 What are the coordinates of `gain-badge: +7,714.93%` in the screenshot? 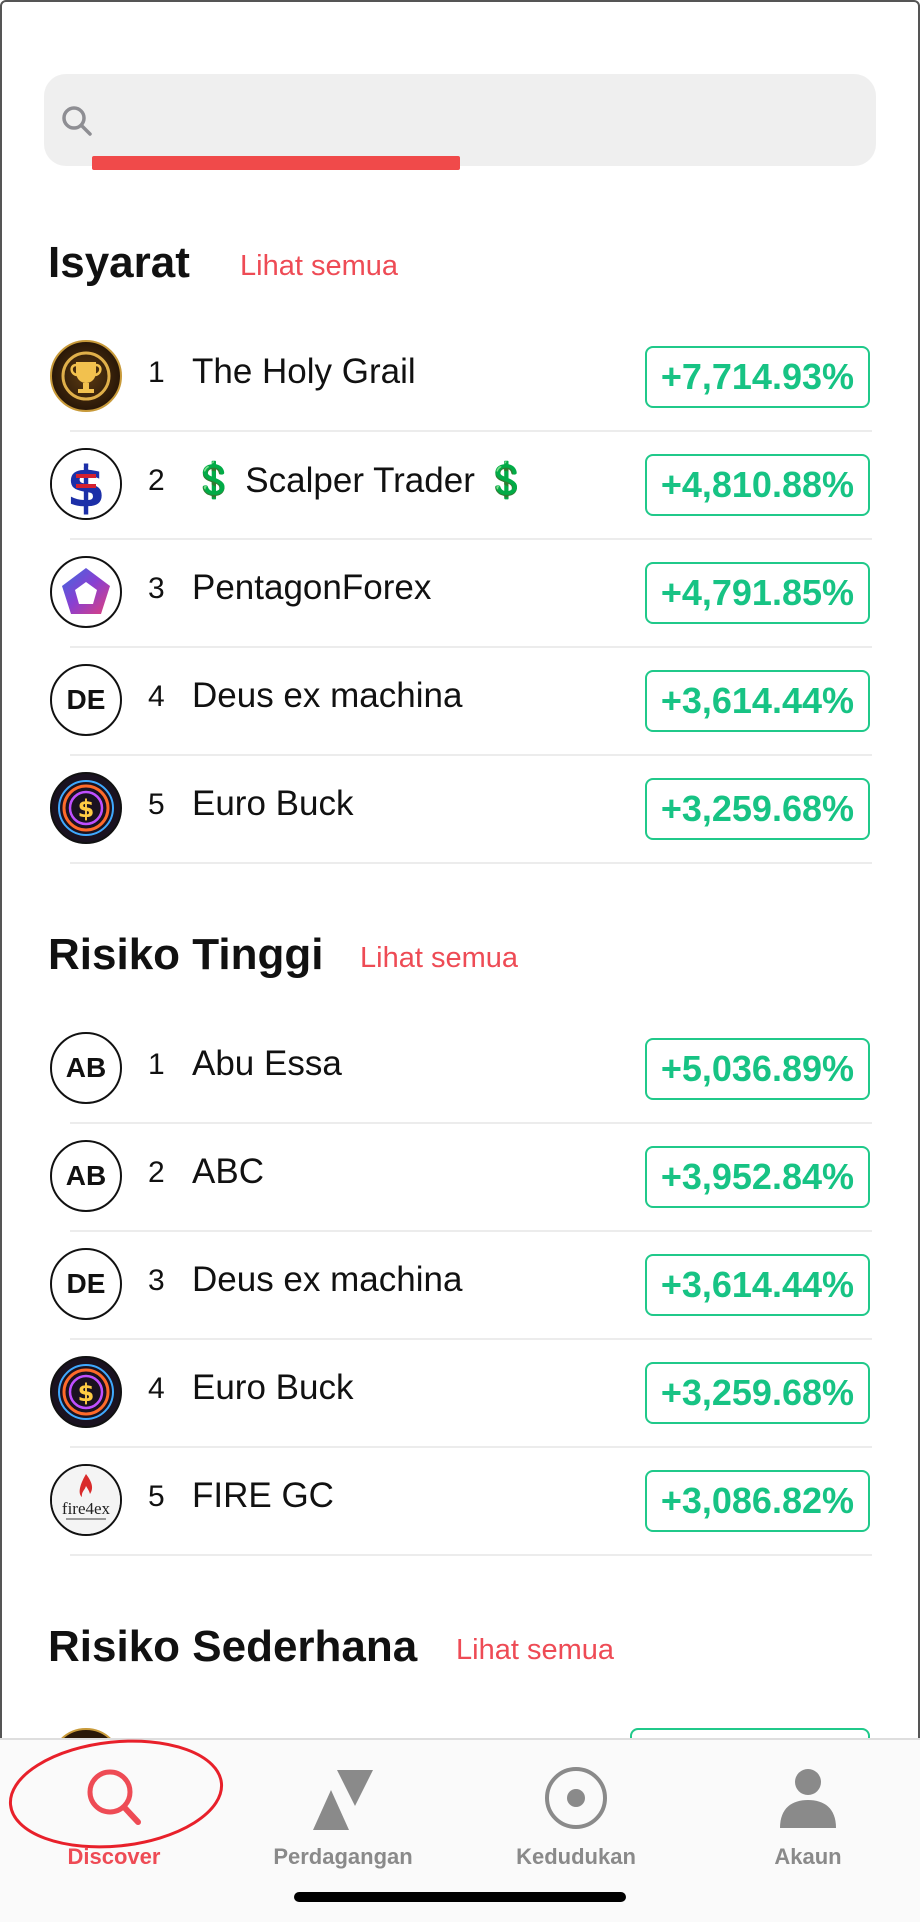 It's located at (757, 377).